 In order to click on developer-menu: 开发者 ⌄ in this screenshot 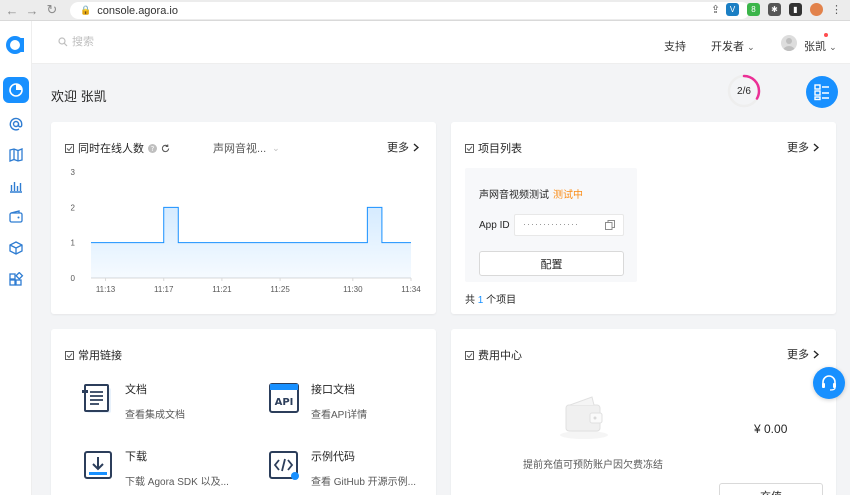, I will do `click(733, 46)`.